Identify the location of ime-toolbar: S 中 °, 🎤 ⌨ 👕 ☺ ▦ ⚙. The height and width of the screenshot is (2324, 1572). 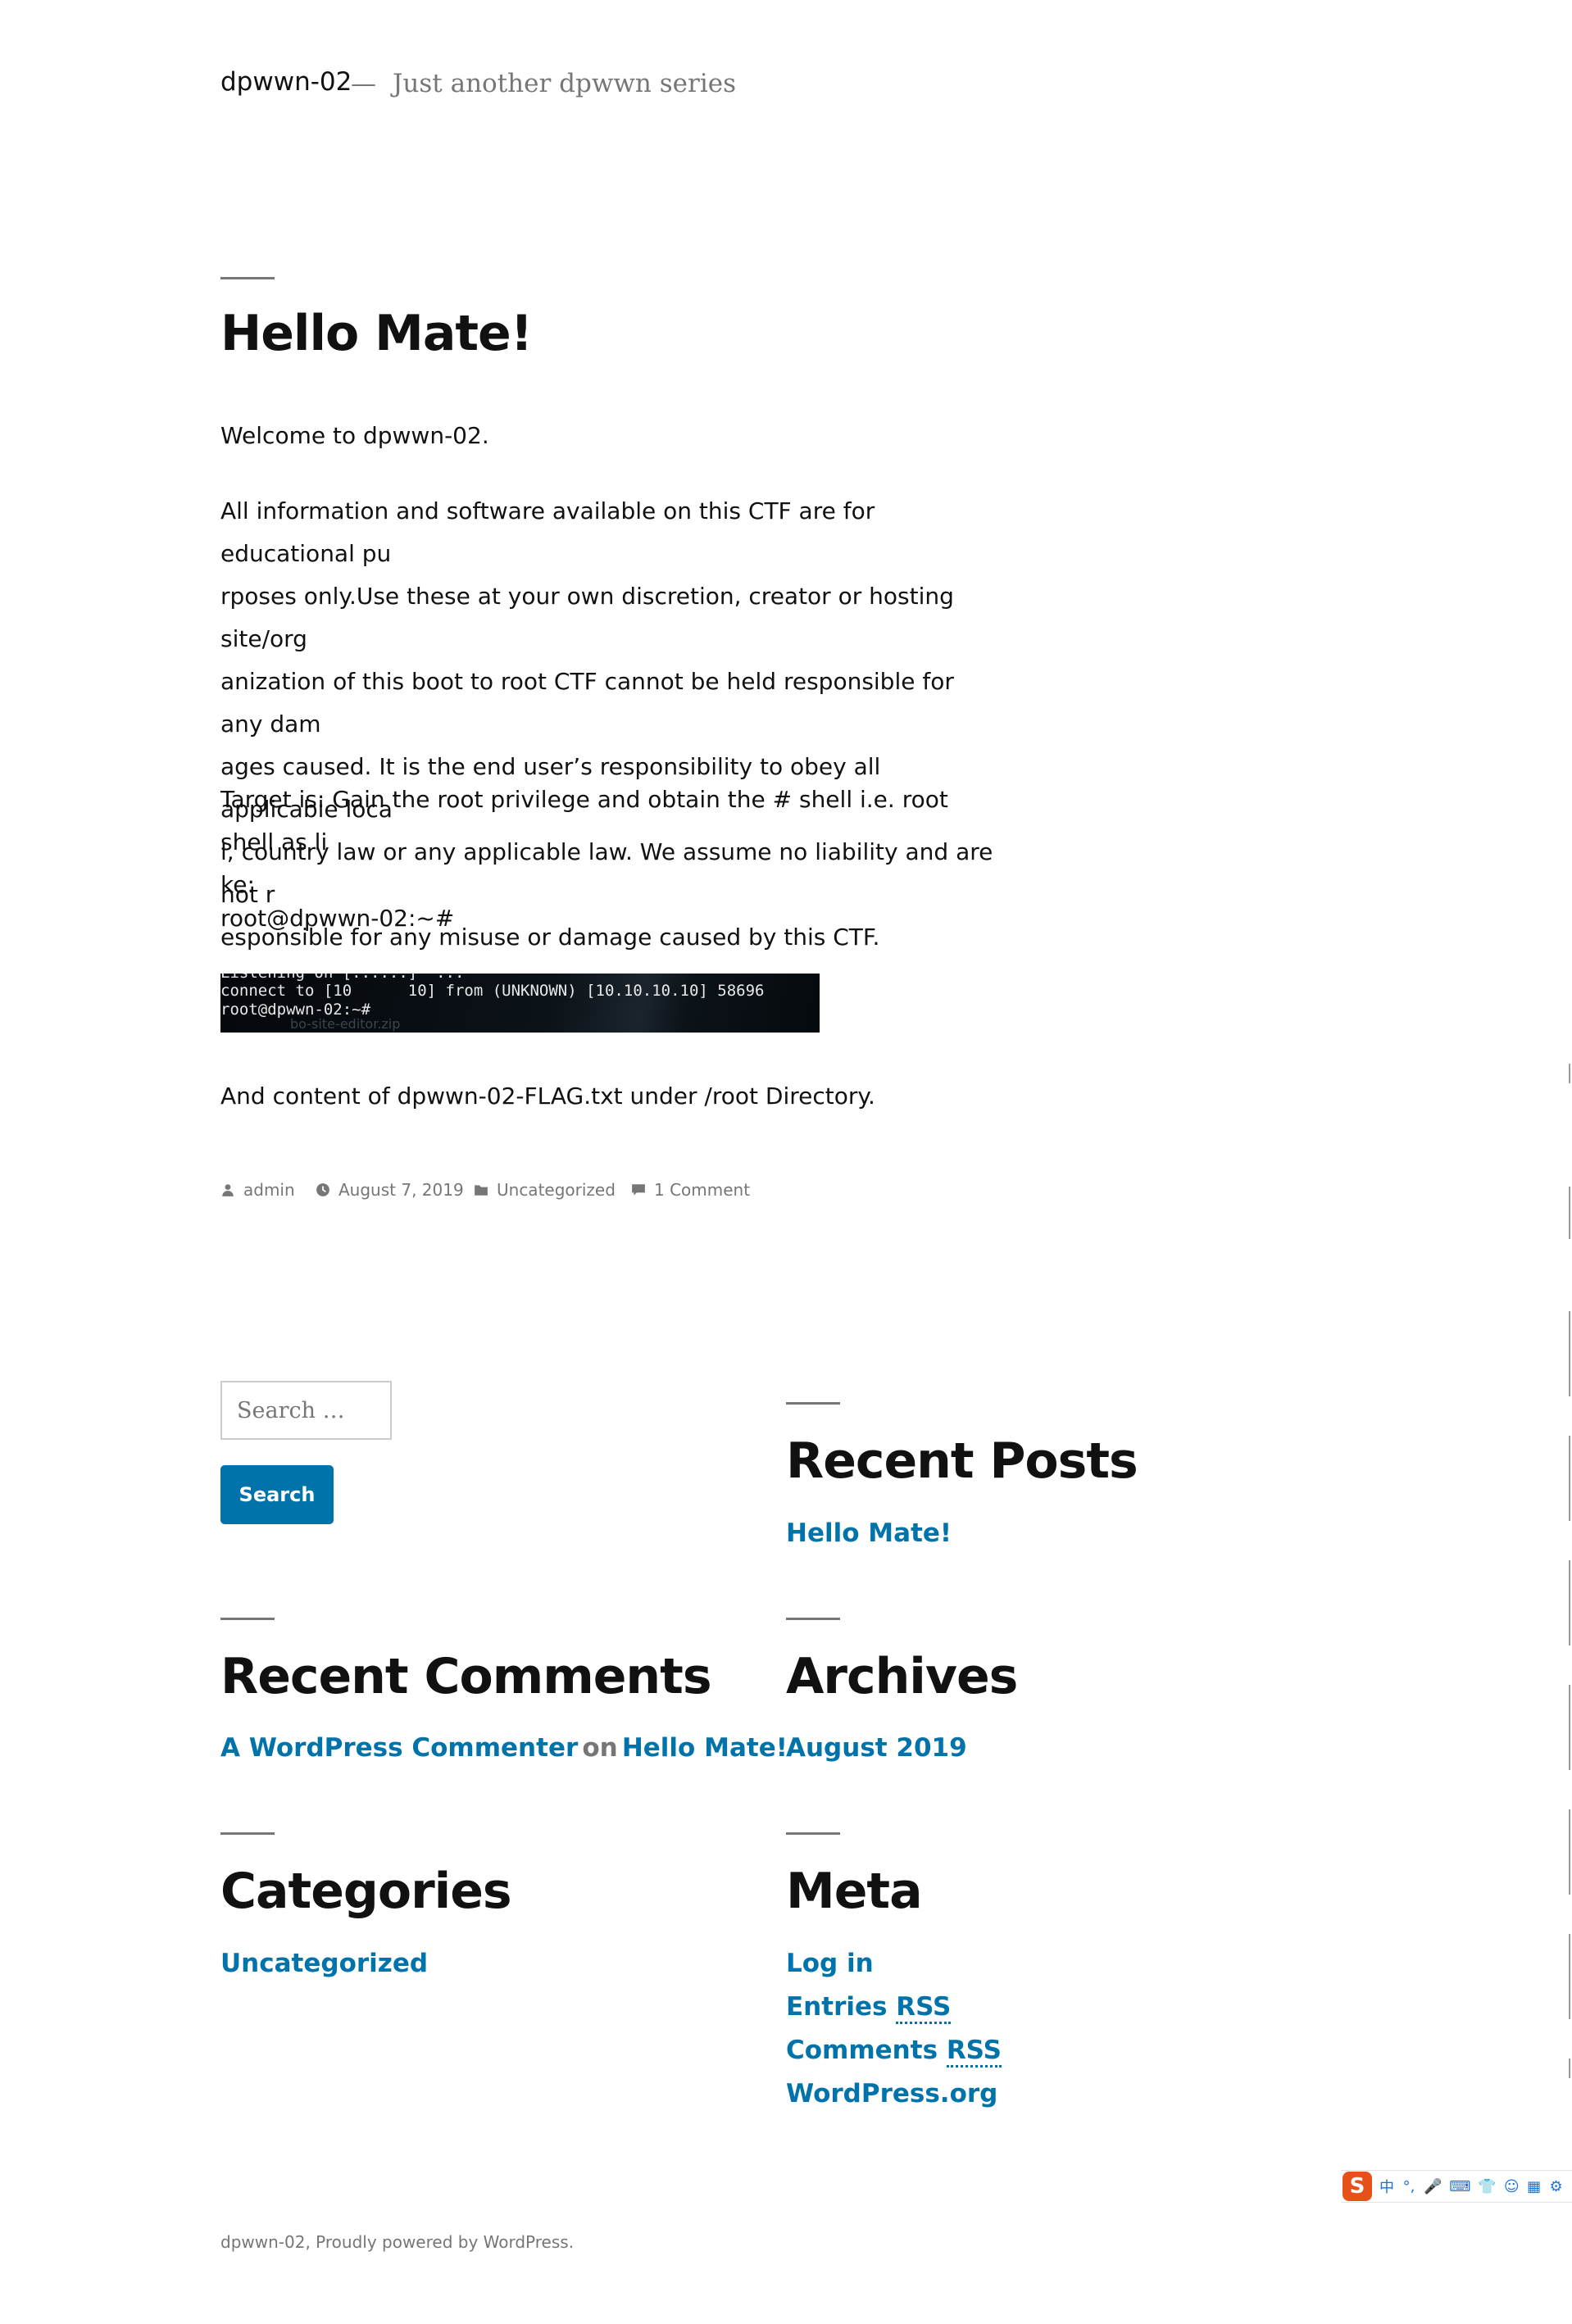
(1457, 2186).